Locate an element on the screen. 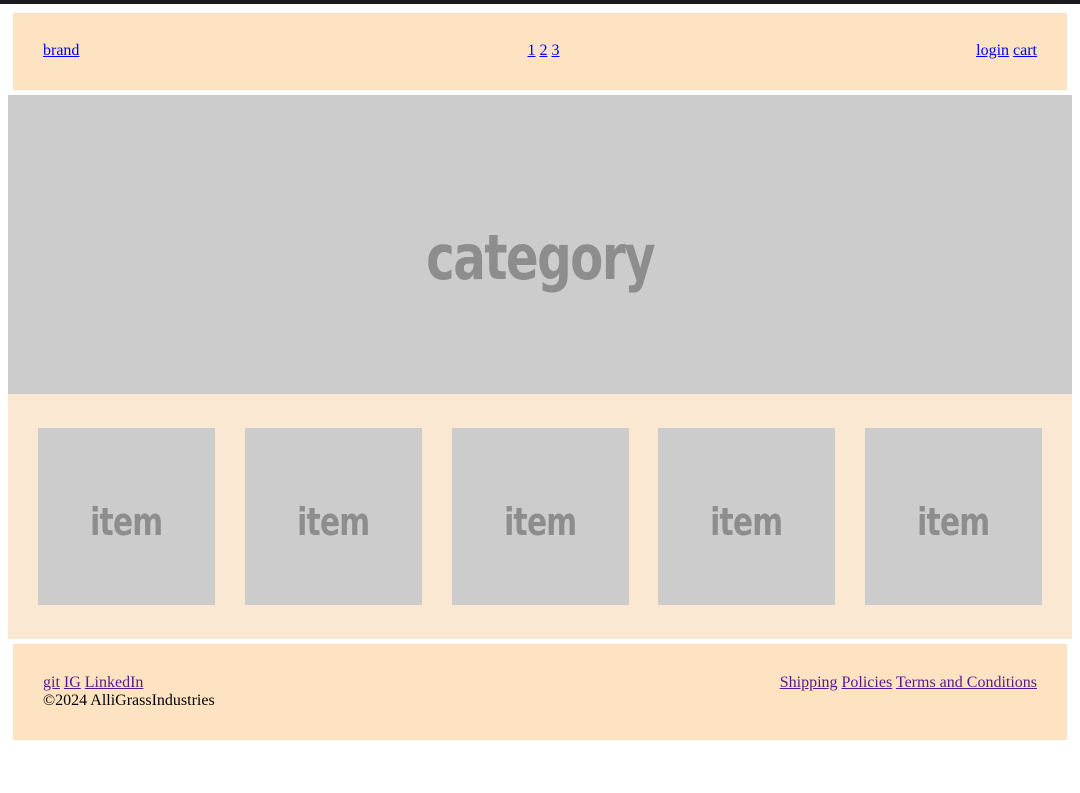 The height and width of the screenshot is (793, 1080). linkedin-link: LinkedIn is located at coordinates (114, 682).